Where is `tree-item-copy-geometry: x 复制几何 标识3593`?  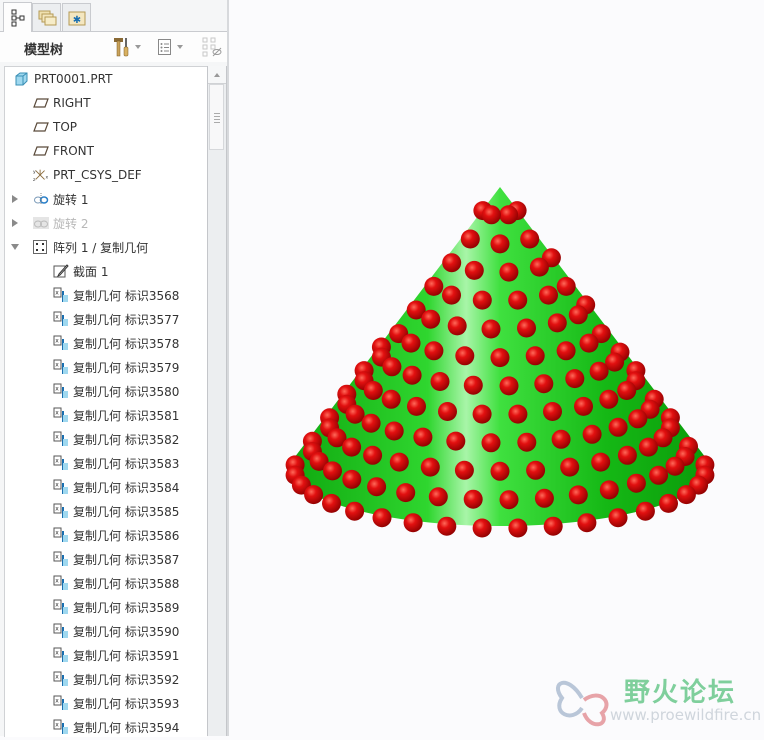 tree-item-copy-geometry: x 复制几何 标识3593 is located at coordinates (116, 703).